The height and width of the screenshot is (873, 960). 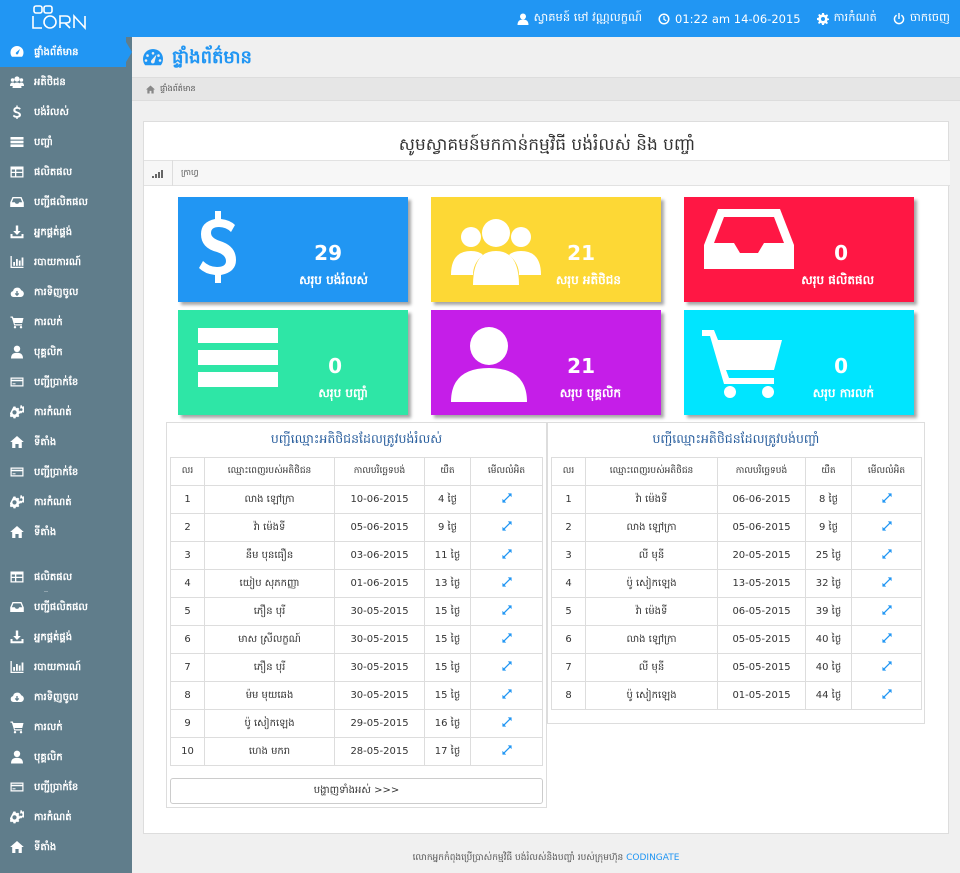 What do you see at coordinates (841, 253) in the screenshot?
I see `tile-products-value: 0` at bounding box center [841, 253].